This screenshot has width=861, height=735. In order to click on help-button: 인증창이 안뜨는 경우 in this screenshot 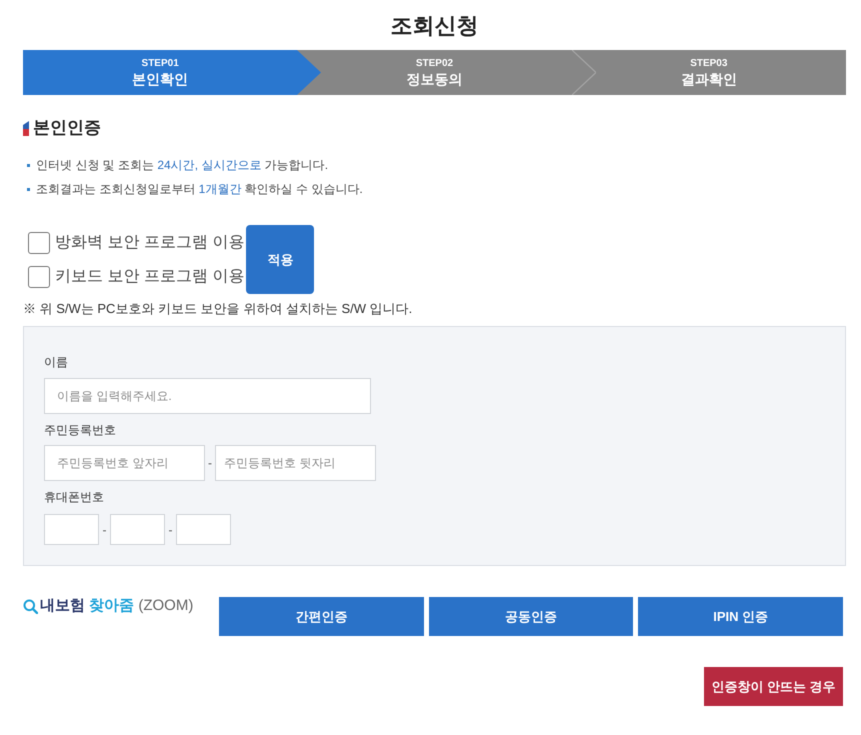, I will do `click(773, 686)`.